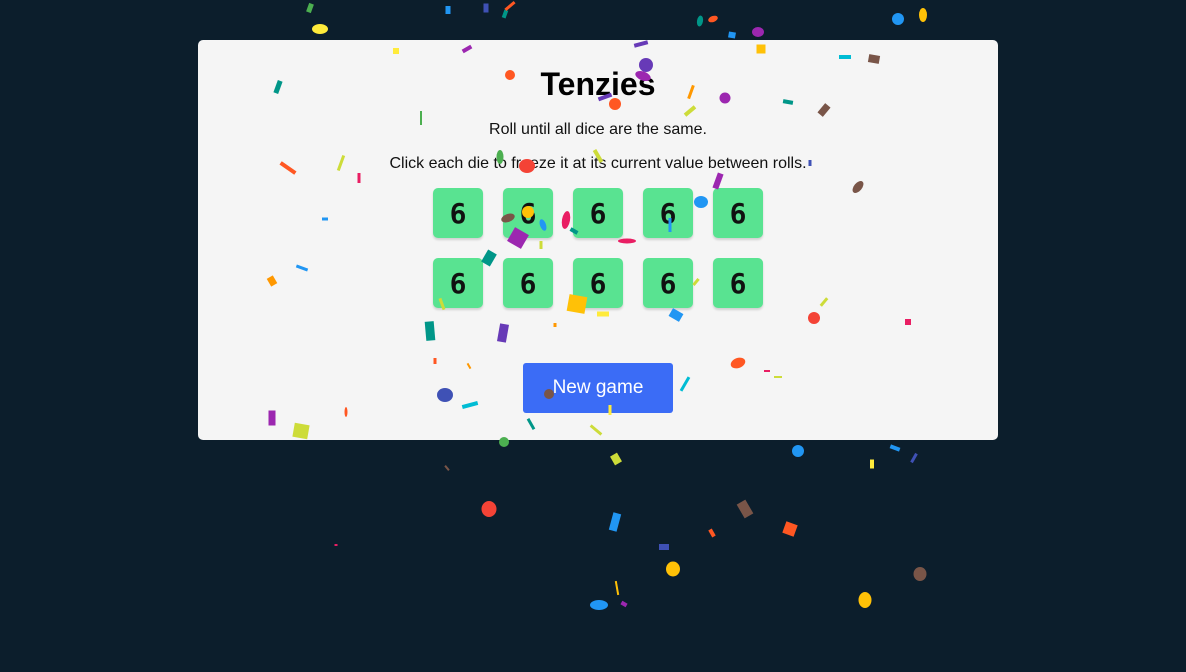 The width and height of the screenshot is (1186, 672). Describe the element at coordinates (598, 84) in the screenshot. I see `game-title: Tenzies` at that location.